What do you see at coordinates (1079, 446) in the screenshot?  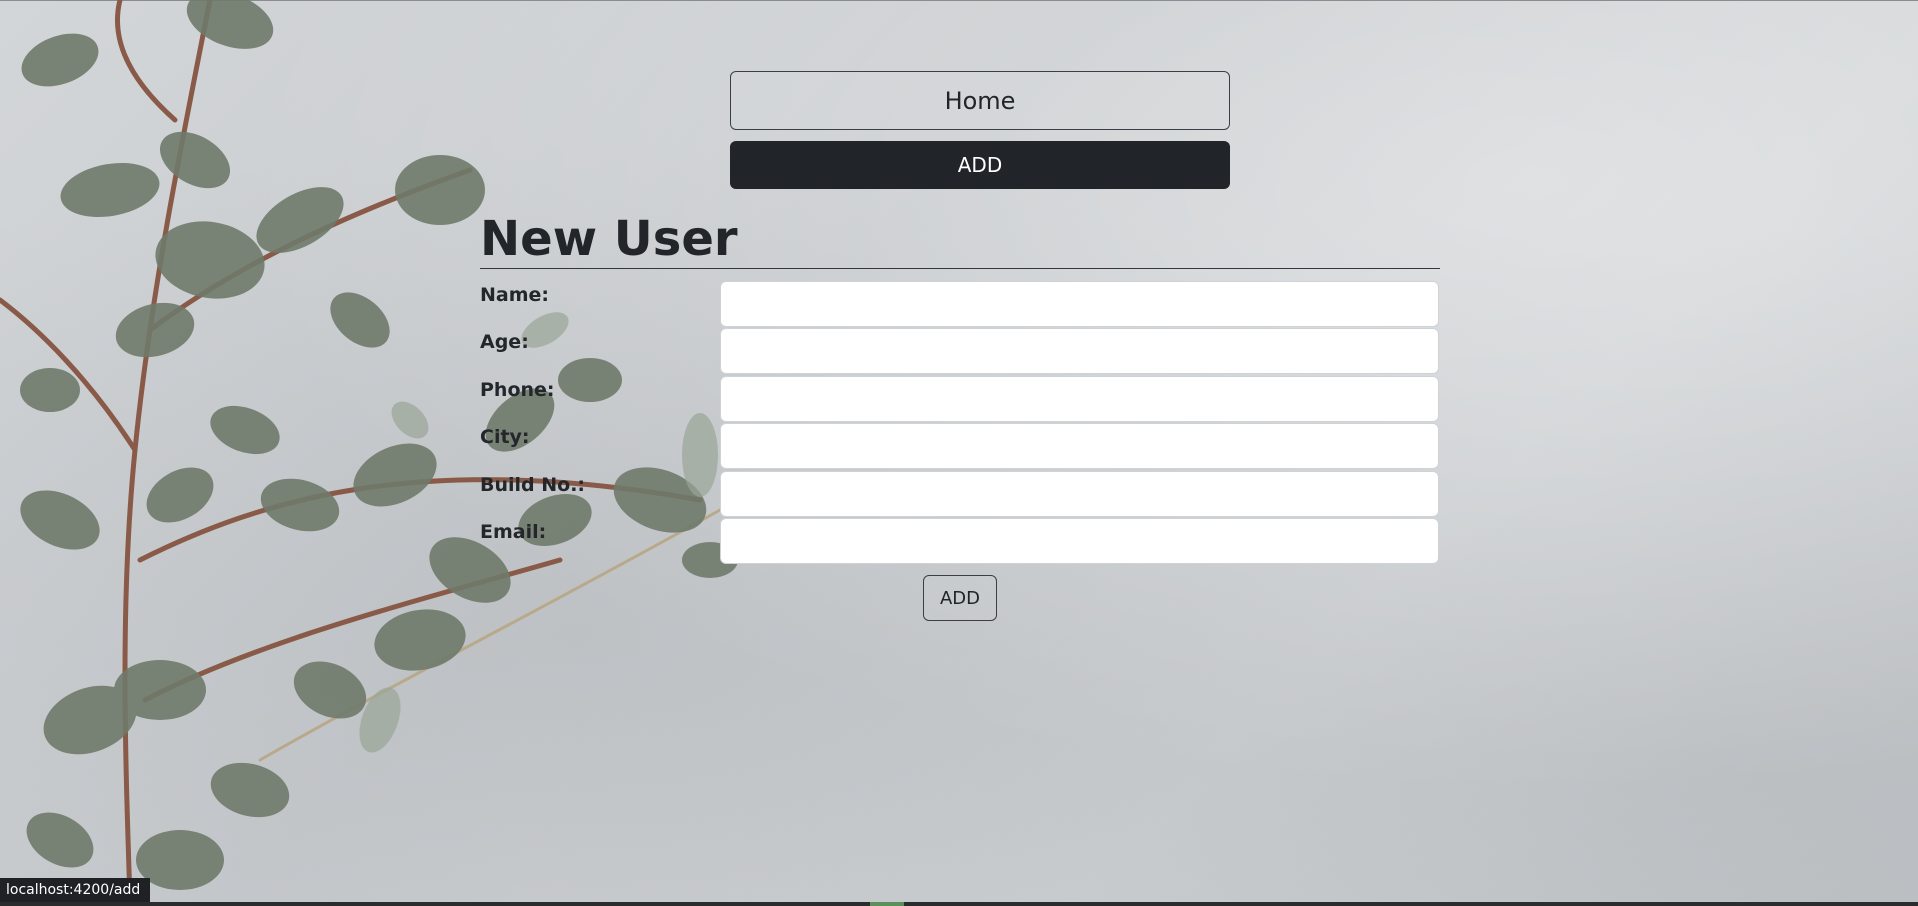 I see `city-input` at bounding box center [1079, 446].